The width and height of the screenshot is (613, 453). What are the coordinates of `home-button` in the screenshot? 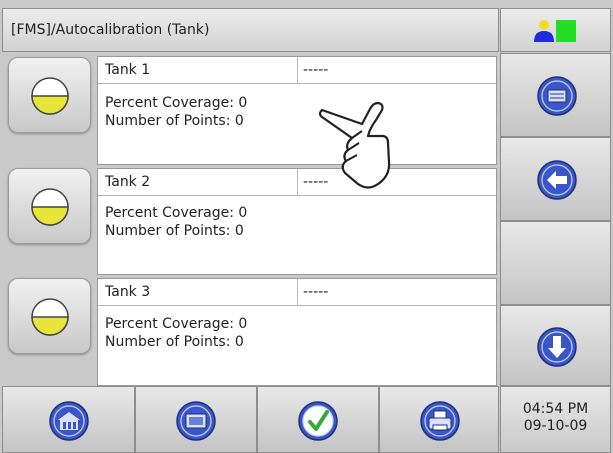 It's located at (68, 419).